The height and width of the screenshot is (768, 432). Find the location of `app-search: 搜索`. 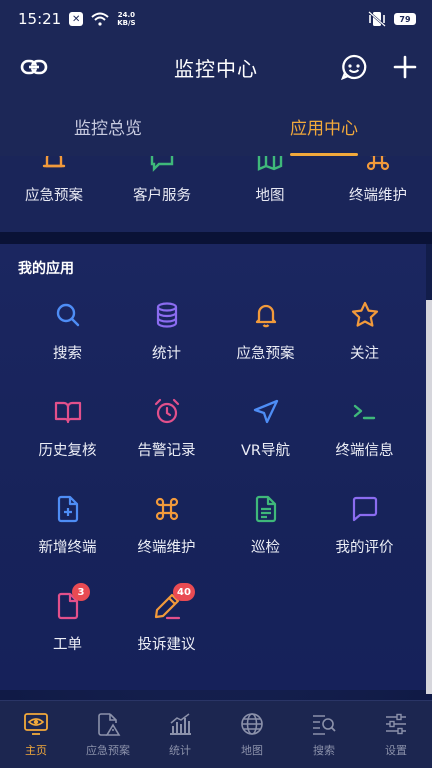

app-search: 搜索 is located at coordinates (67, 348).